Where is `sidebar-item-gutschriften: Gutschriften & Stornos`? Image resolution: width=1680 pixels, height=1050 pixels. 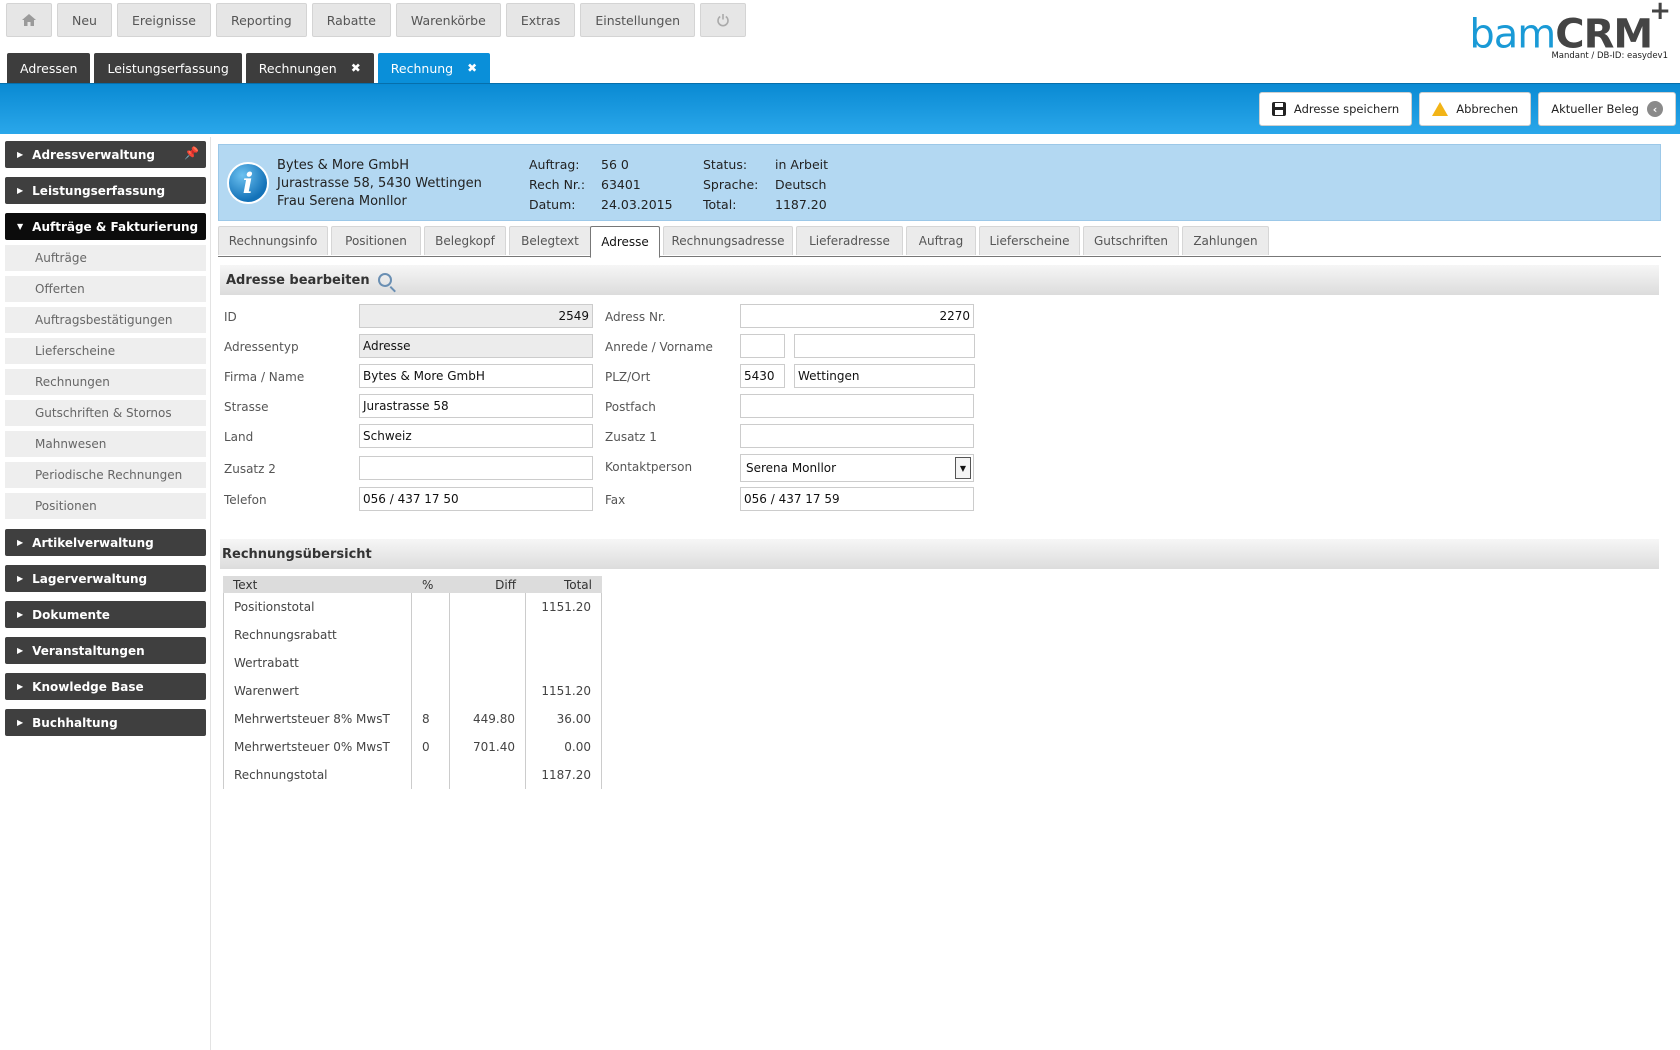
sidebar-item-gutschriften: Gutschriften & Stornos is located at coordinates (105, 413).